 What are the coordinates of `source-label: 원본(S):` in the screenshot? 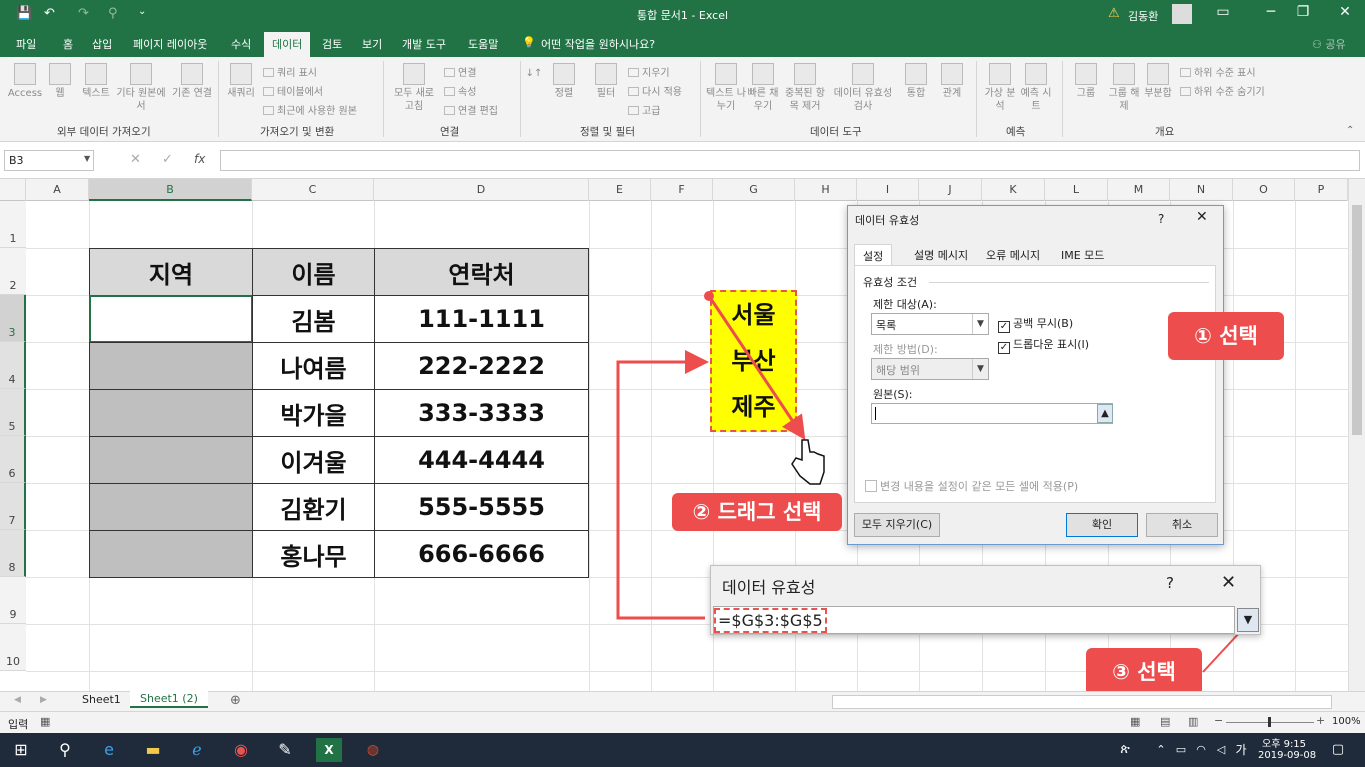 It's located at (893, 394).